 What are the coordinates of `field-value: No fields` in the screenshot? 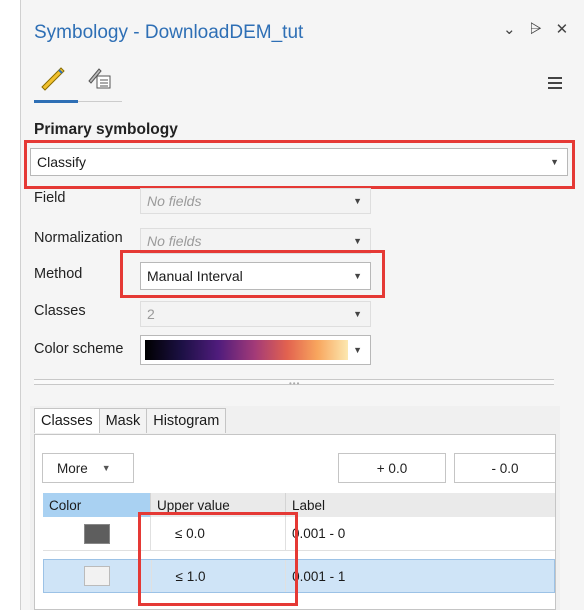 It's located at (174, 201).